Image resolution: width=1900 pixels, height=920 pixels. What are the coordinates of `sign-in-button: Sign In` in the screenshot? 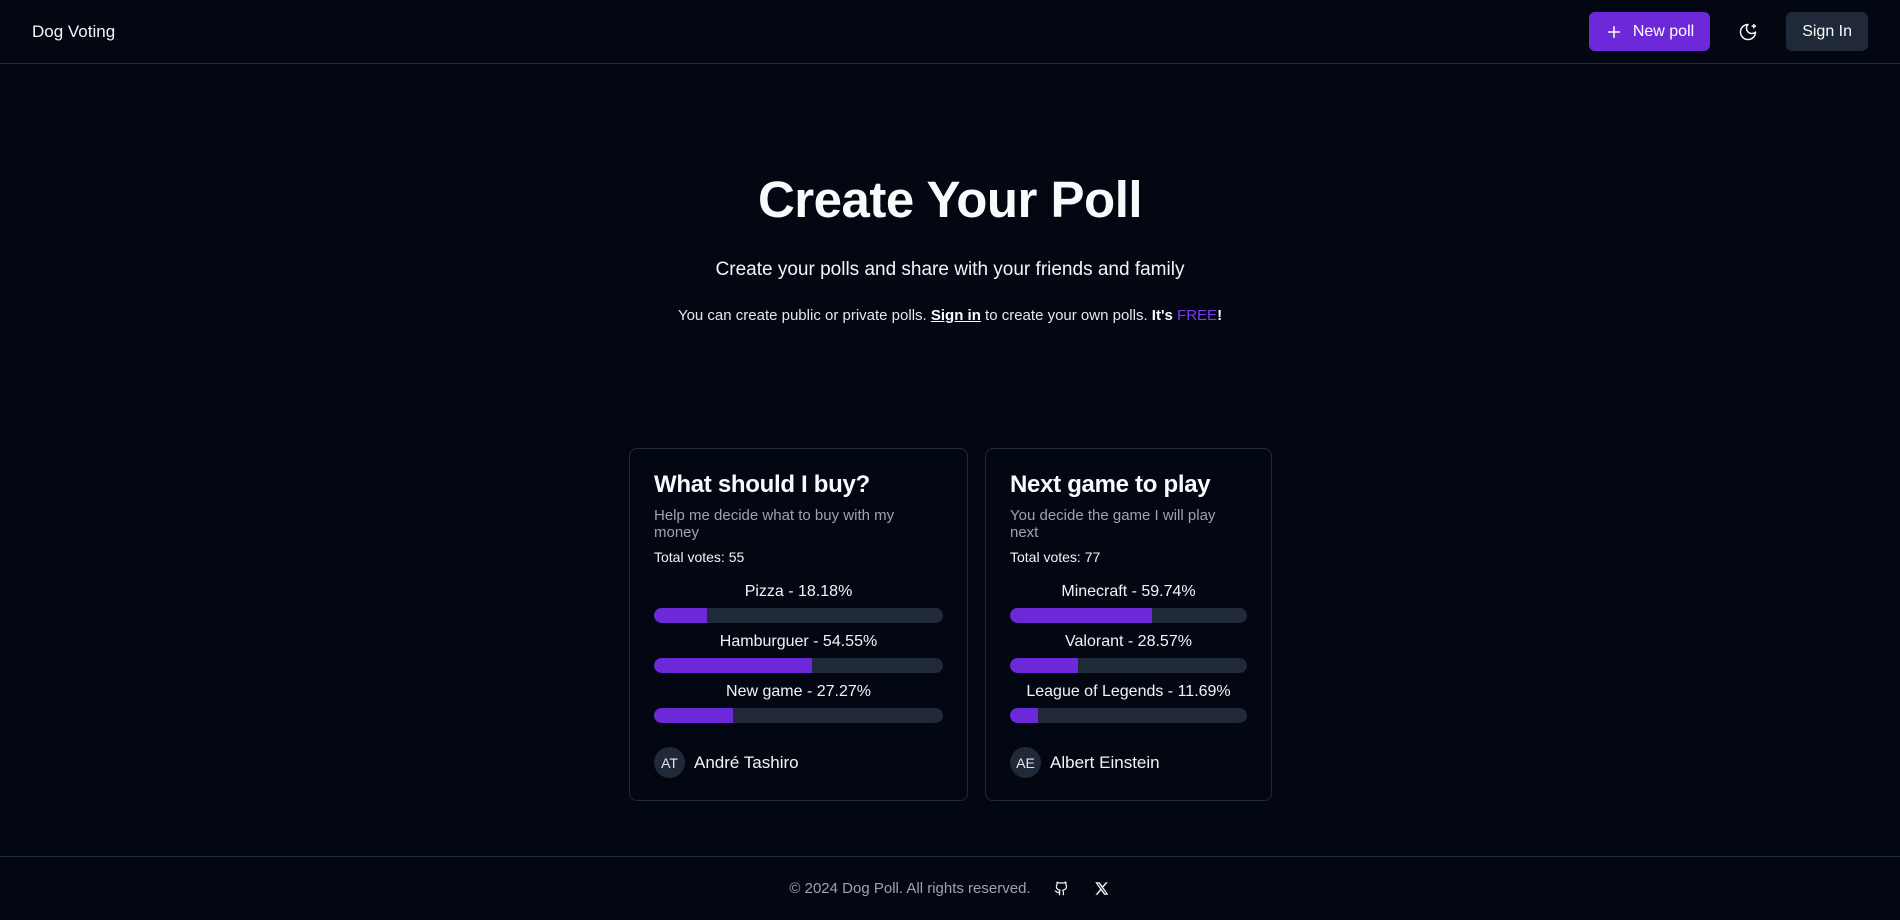 It's located at (1827, 31).